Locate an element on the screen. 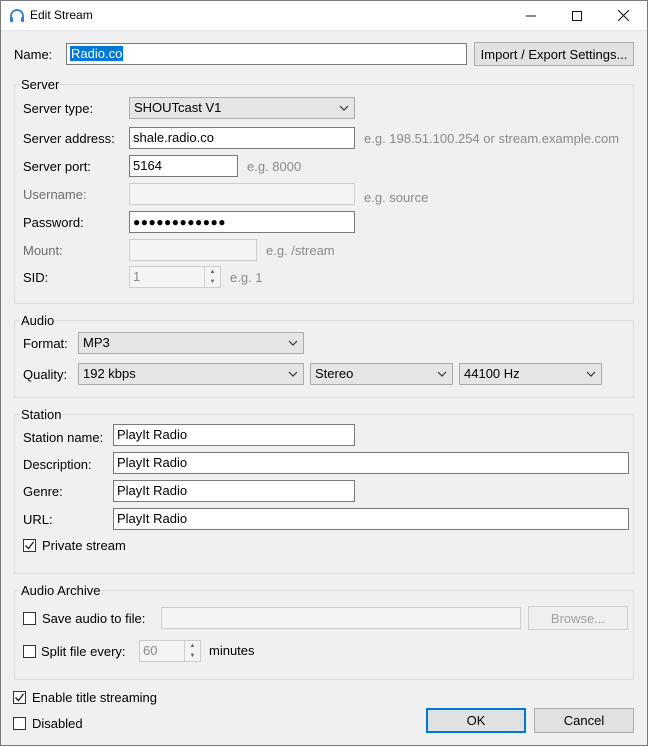 The image size is (648, 746). password-field: ●●●●●●●●●●●● is located at coordinates (242, 222).